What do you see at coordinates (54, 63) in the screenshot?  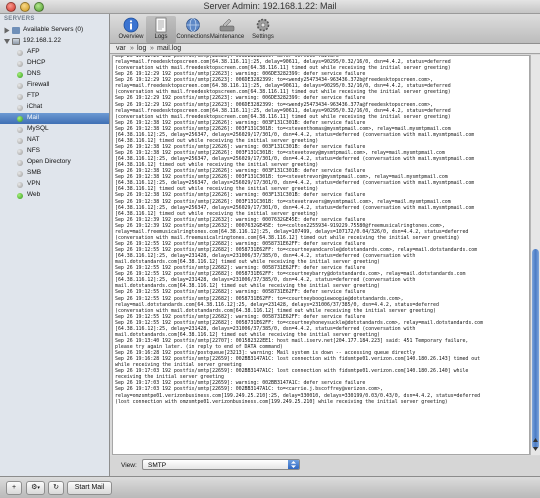 I see `sidebar-item-dhcp: DHCP` at bounding box center [54, 63].